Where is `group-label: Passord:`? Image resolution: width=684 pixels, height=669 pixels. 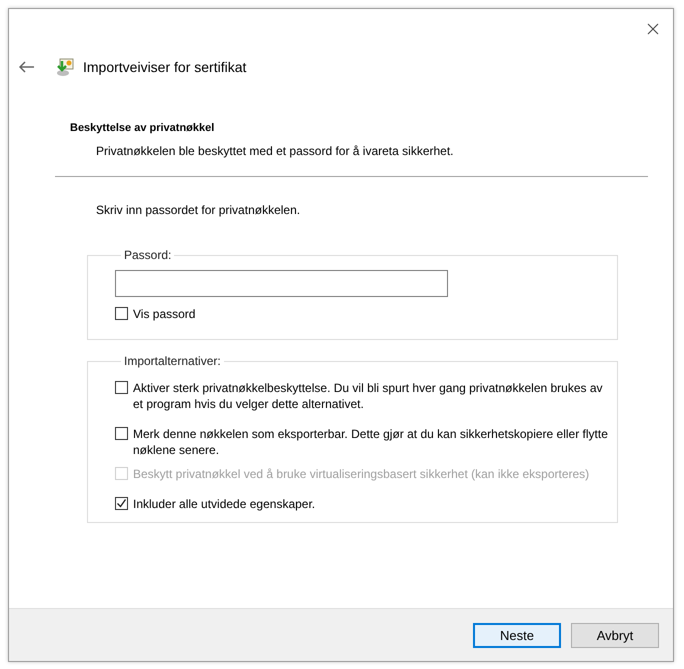
group-label: Passord: is located at coordinates (147, 255).